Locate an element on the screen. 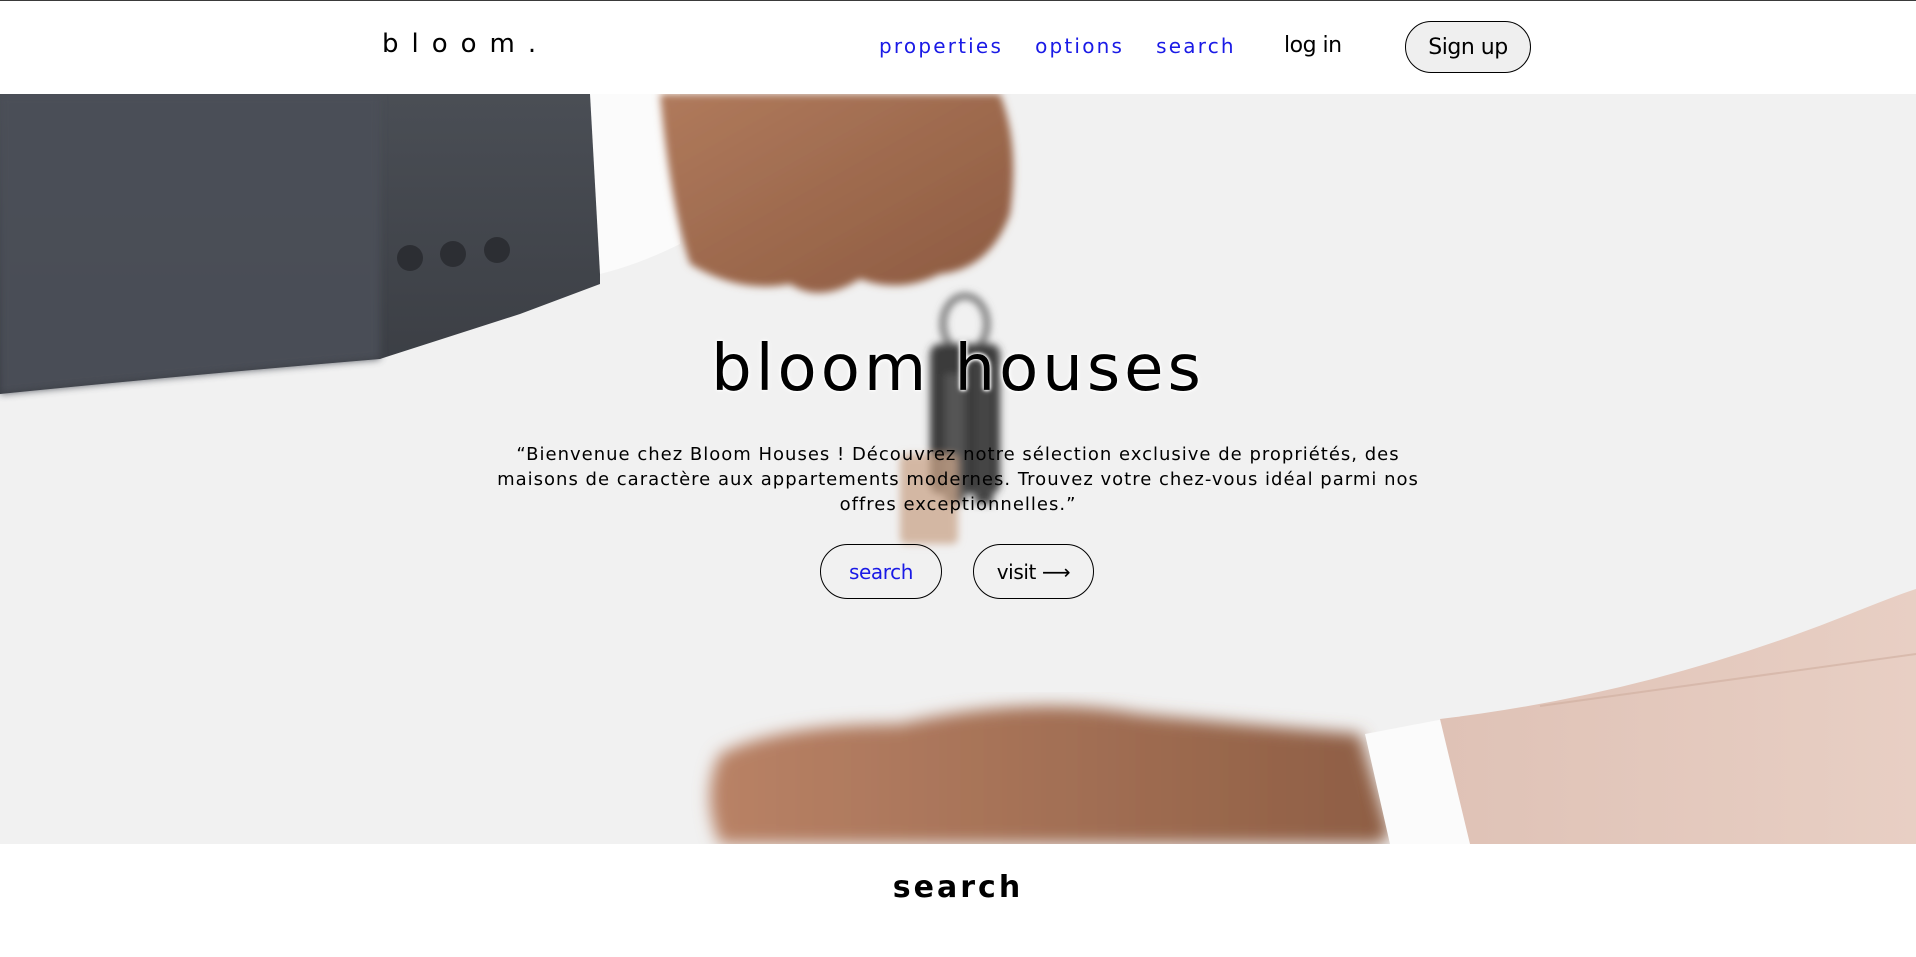 The image size is (1916, 957). hero-visit-label: visit is located at coordinates (1016, 571).